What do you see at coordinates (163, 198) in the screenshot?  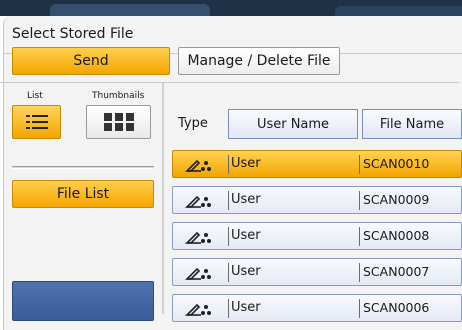 I see `column-divider` at bounding box center [163, 198].